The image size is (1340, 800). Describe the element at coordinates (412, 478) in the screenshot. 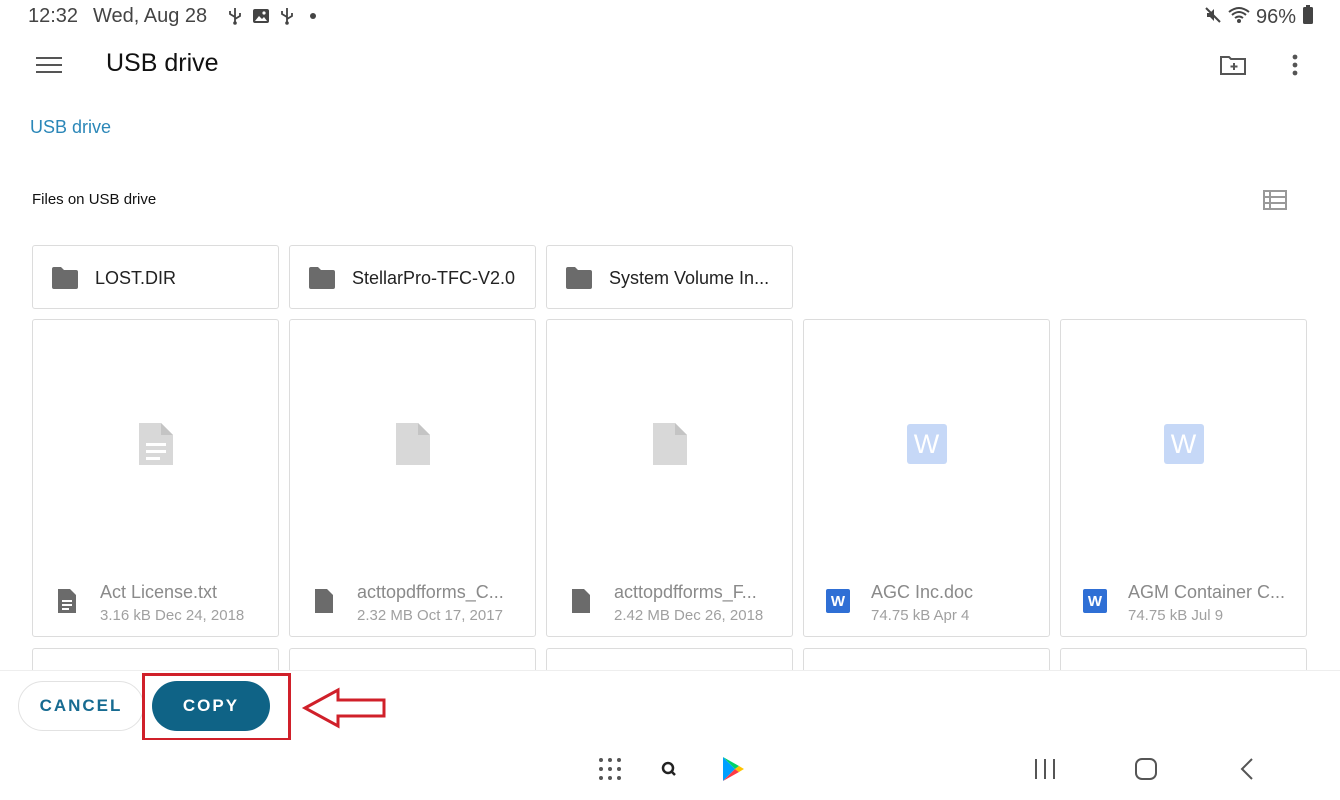

I see `file-card: acttopdfforms_C... 2.32 MB Oct 17, 2017` at that location.